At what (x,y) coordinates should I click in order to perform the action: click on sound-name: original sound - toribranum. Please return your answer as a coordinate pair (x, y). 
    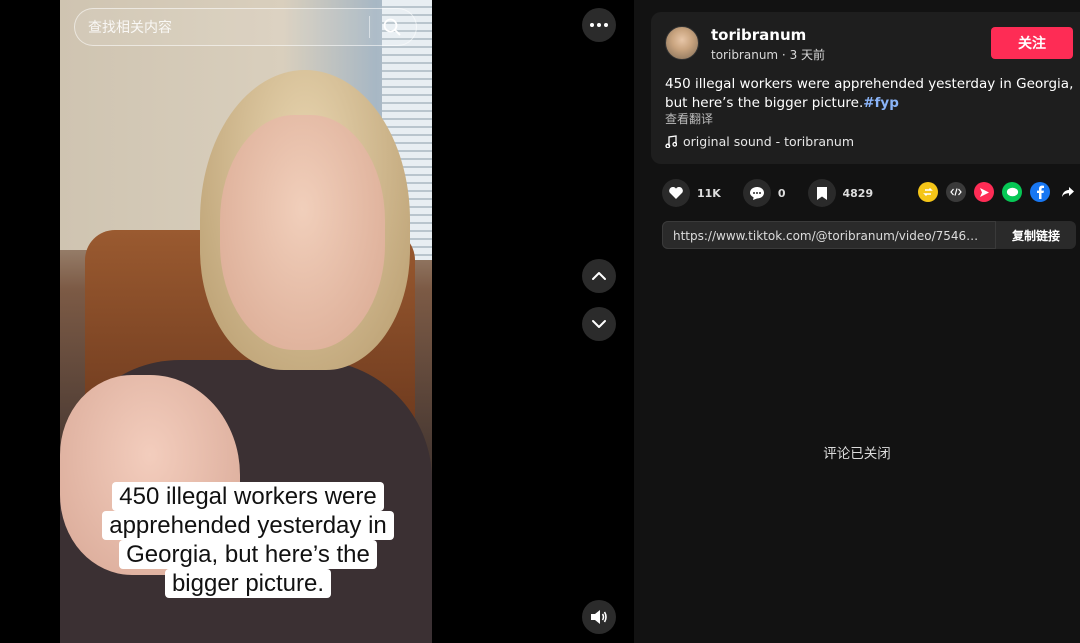
    Looking at the image, I should click on (769, 141).